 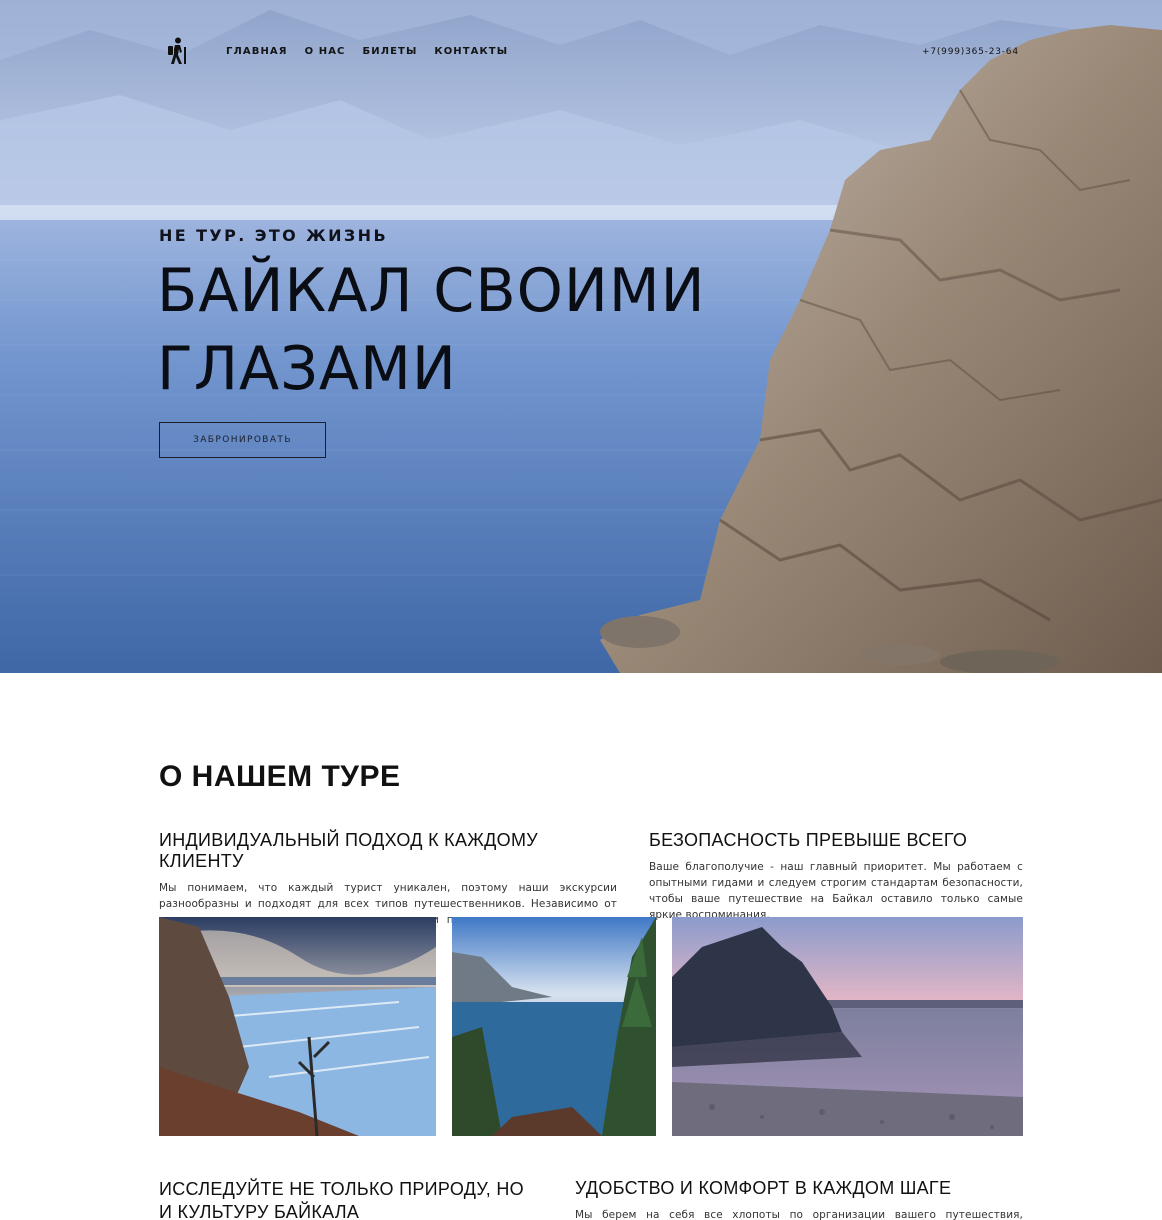 I want to click on photo-frozen-lake, so click(x=297, y=1026).